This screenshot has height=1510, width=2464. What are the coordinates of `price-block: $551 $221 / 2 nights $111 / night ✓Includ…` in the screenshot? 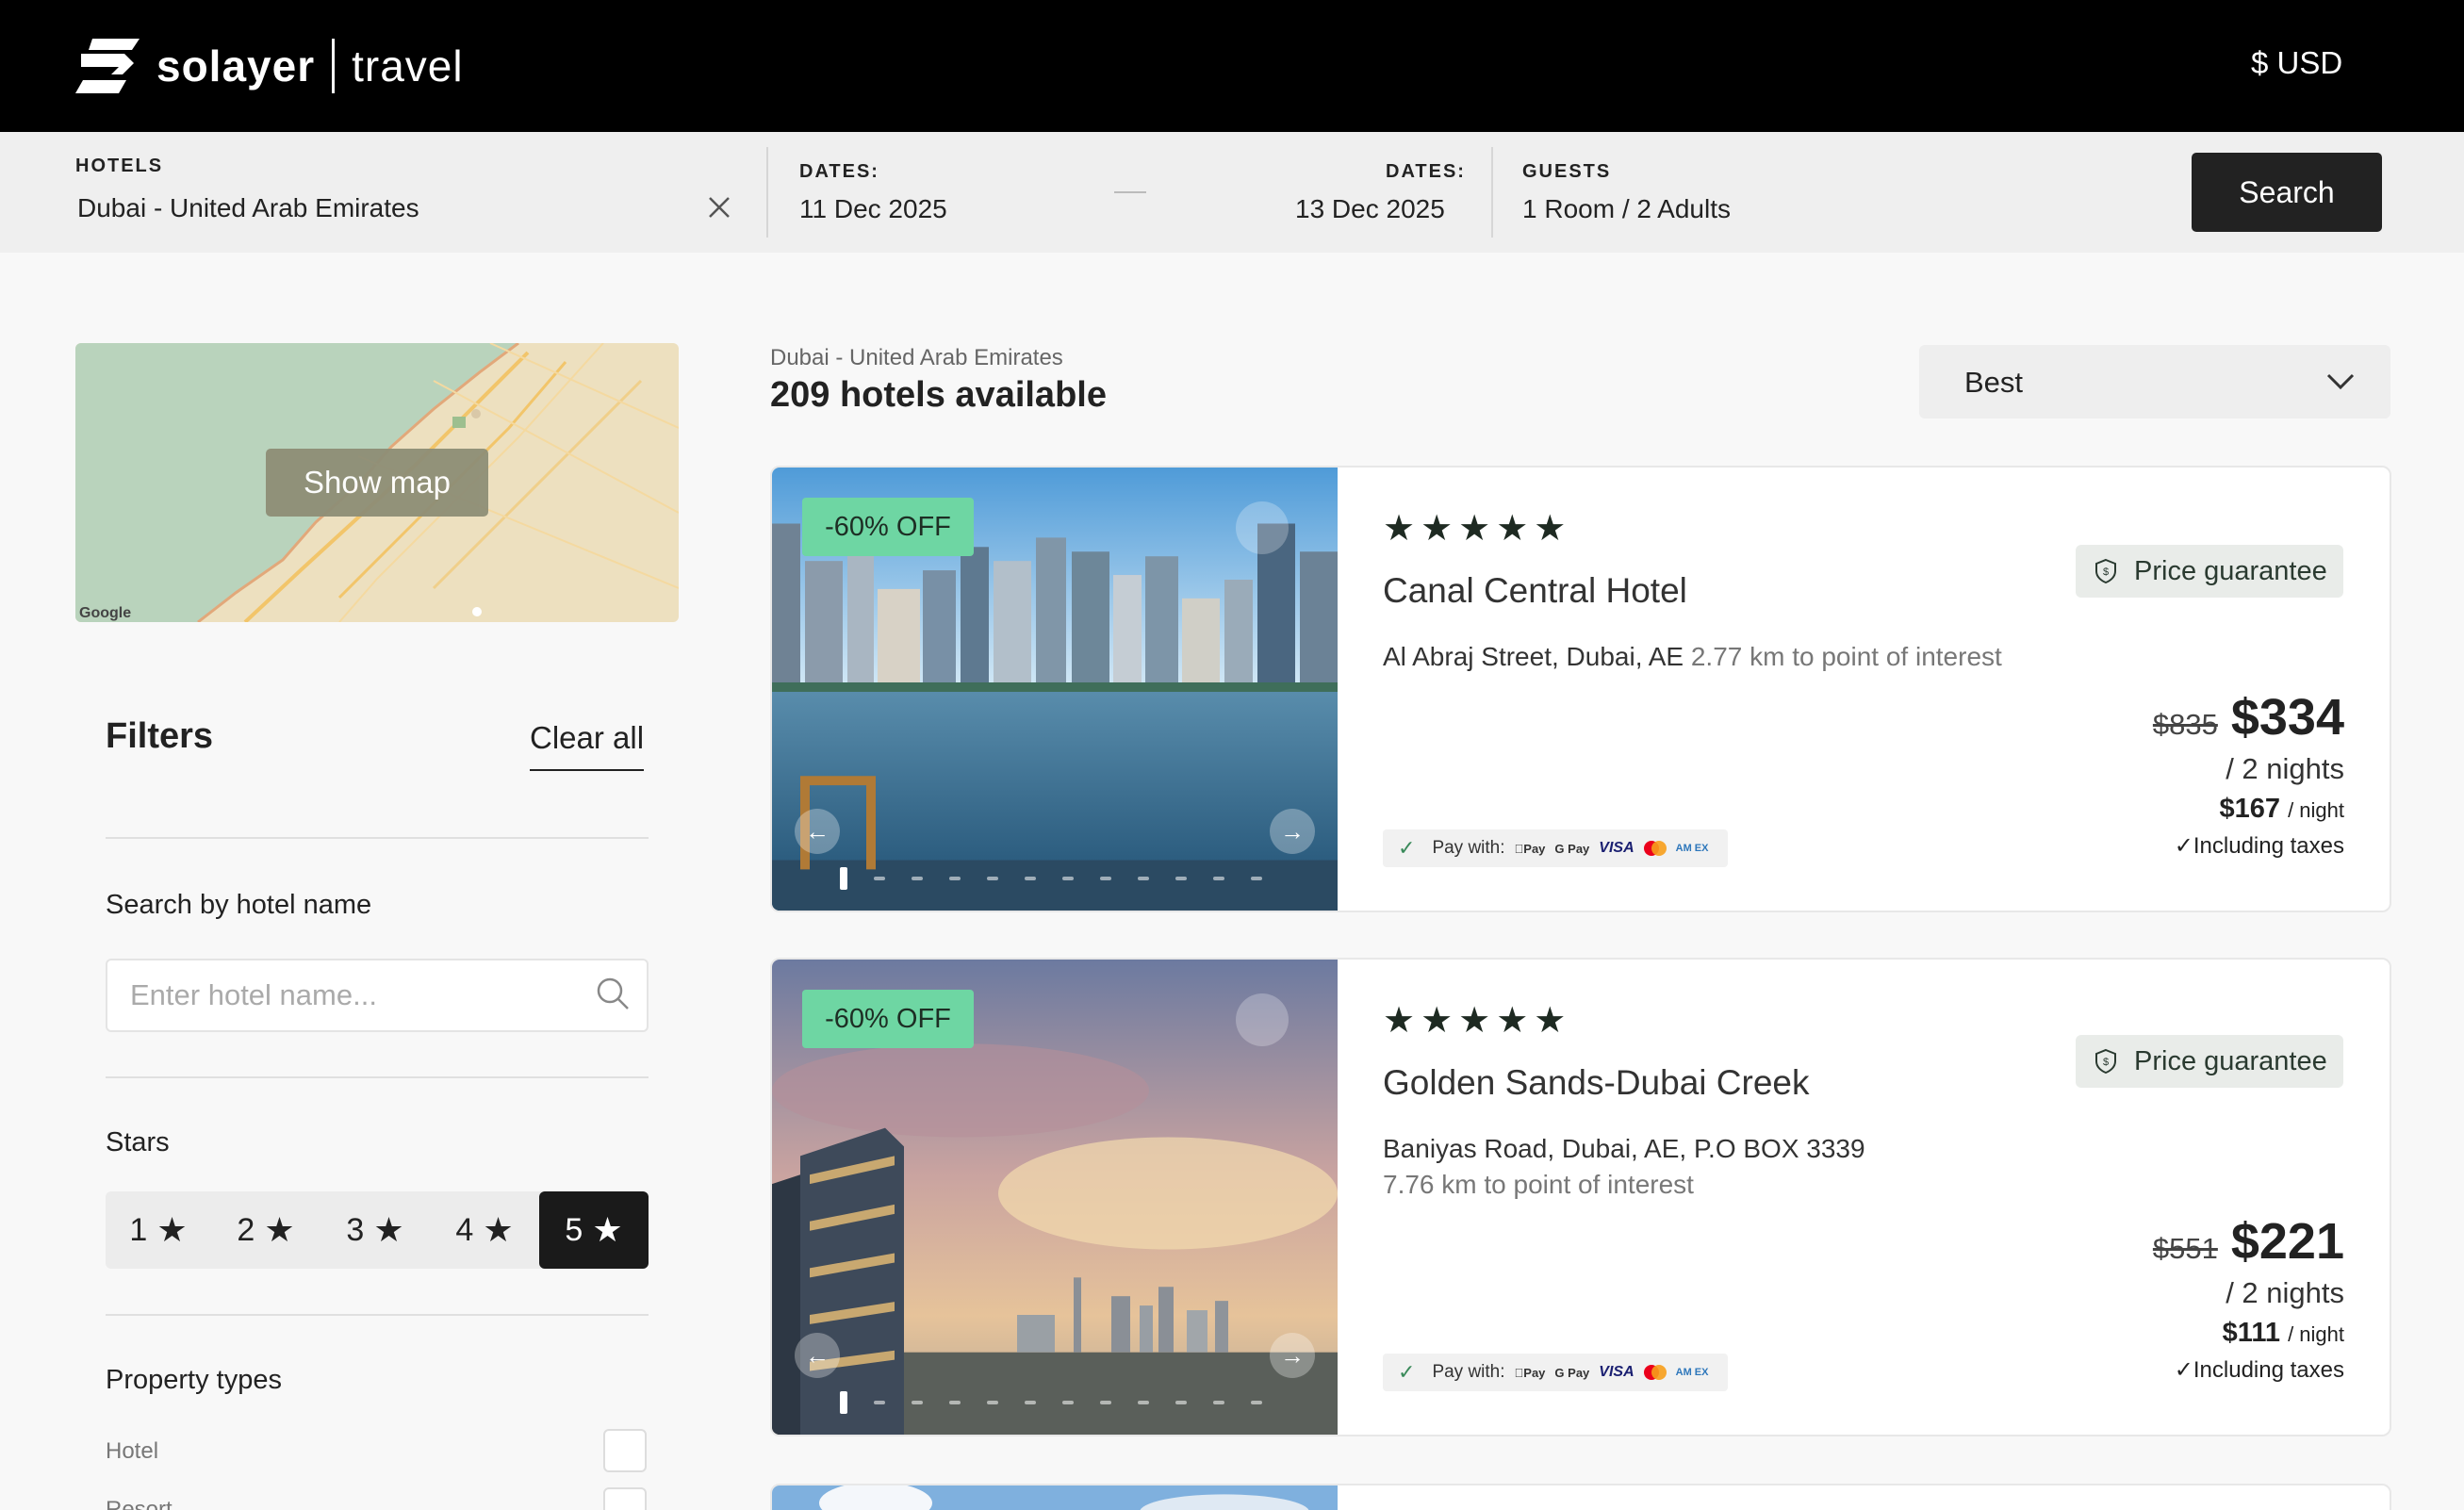 It's located at (2248, 1298).